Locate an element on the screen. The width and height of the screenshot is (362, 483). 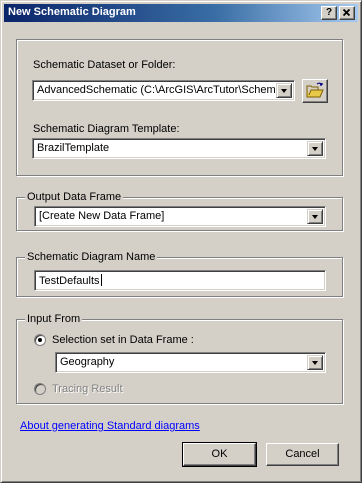
close-button is located at coordinates (347, 13).